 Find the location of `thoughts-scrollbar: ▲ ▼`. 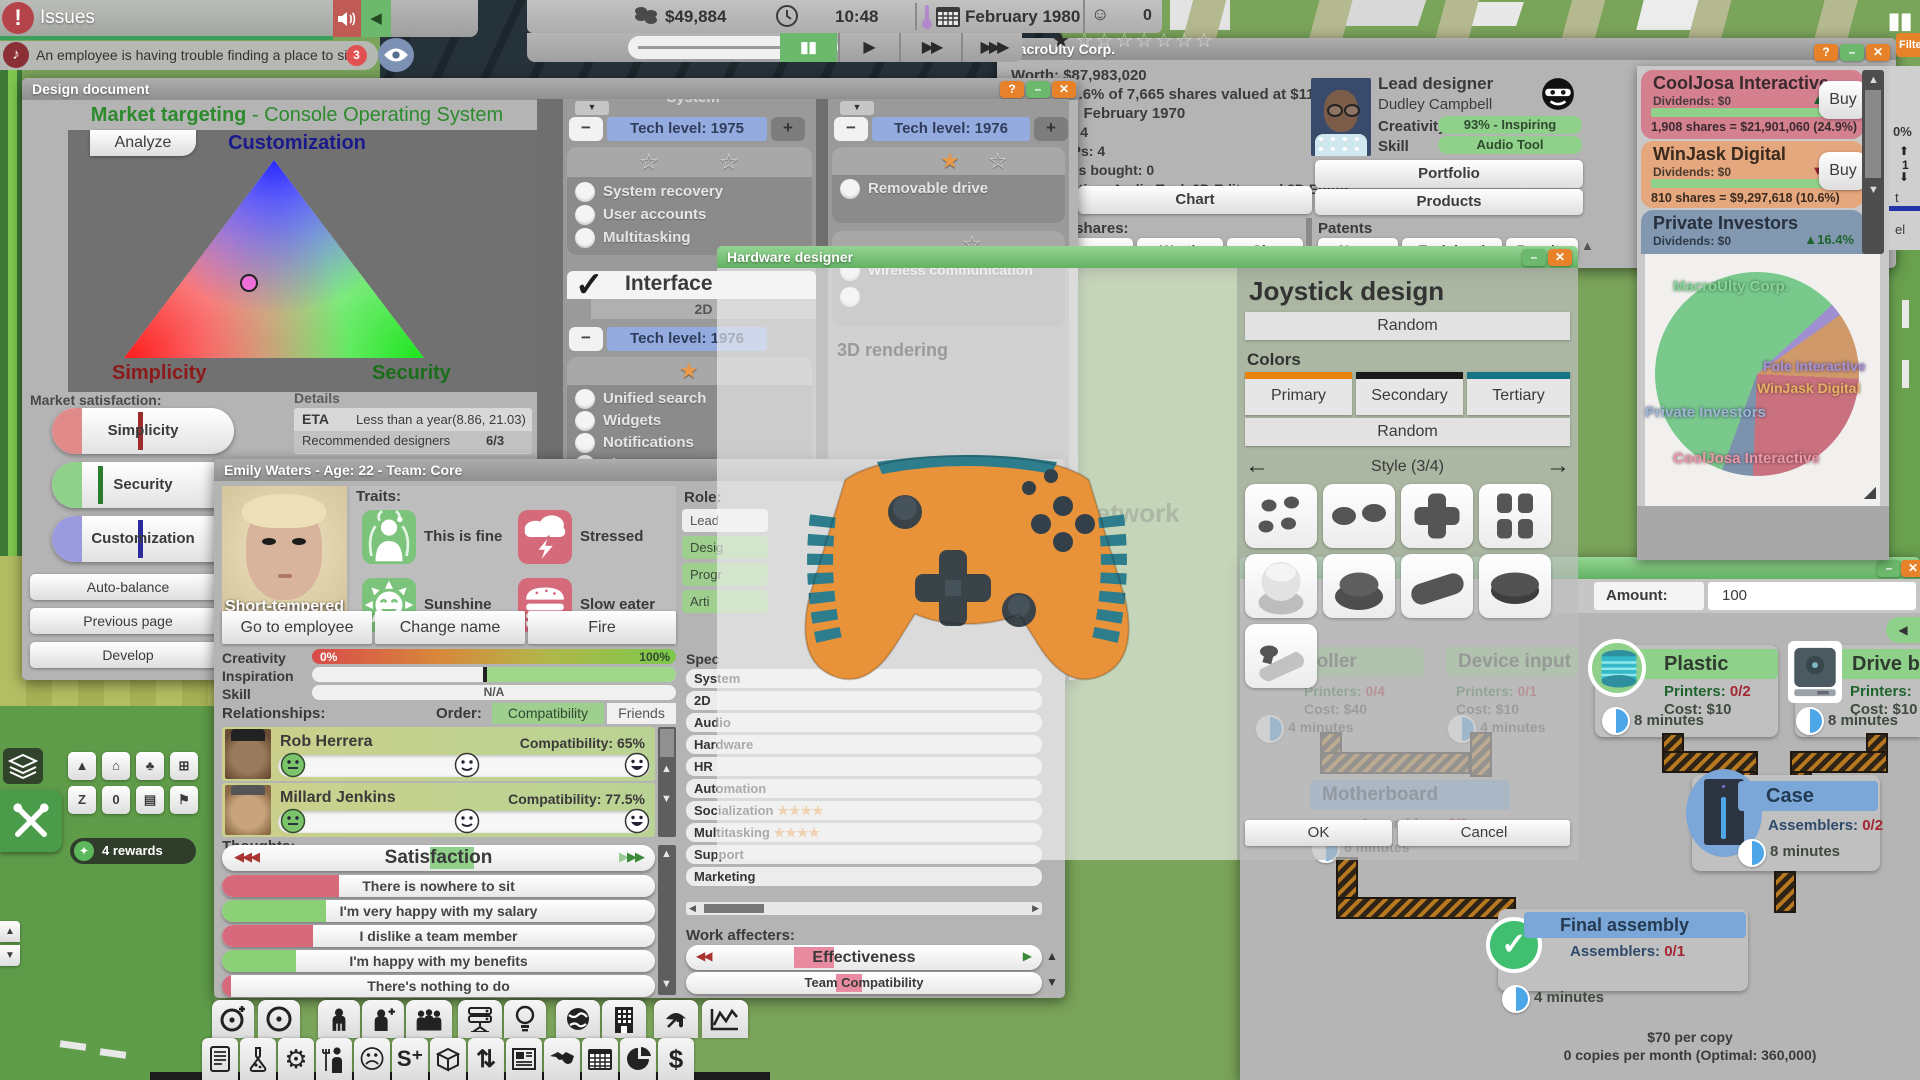

thoughts-scrollbar: ▲ ▼ is located at coordinates (667, 920).